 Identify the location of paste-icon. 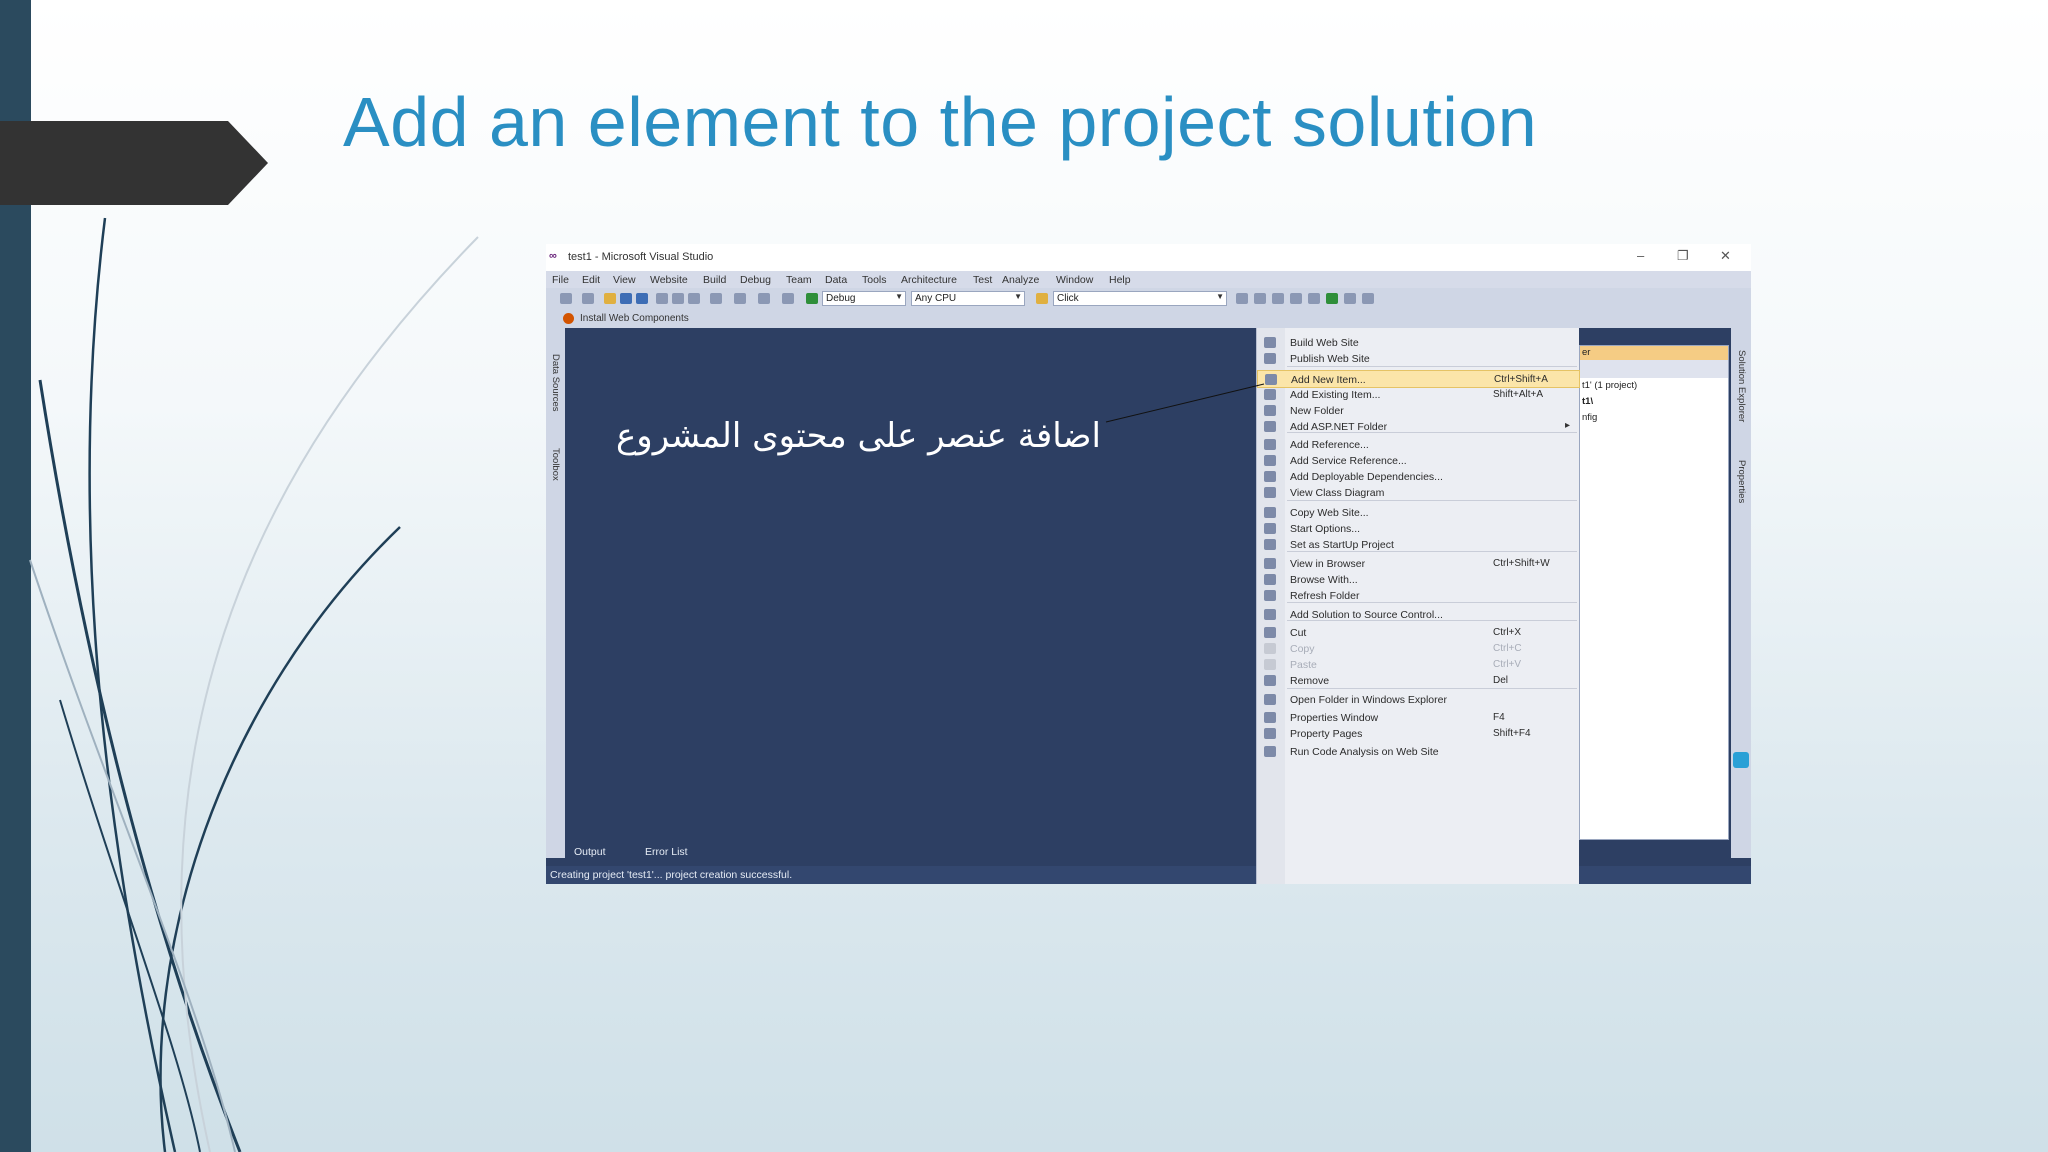
(694, 298).